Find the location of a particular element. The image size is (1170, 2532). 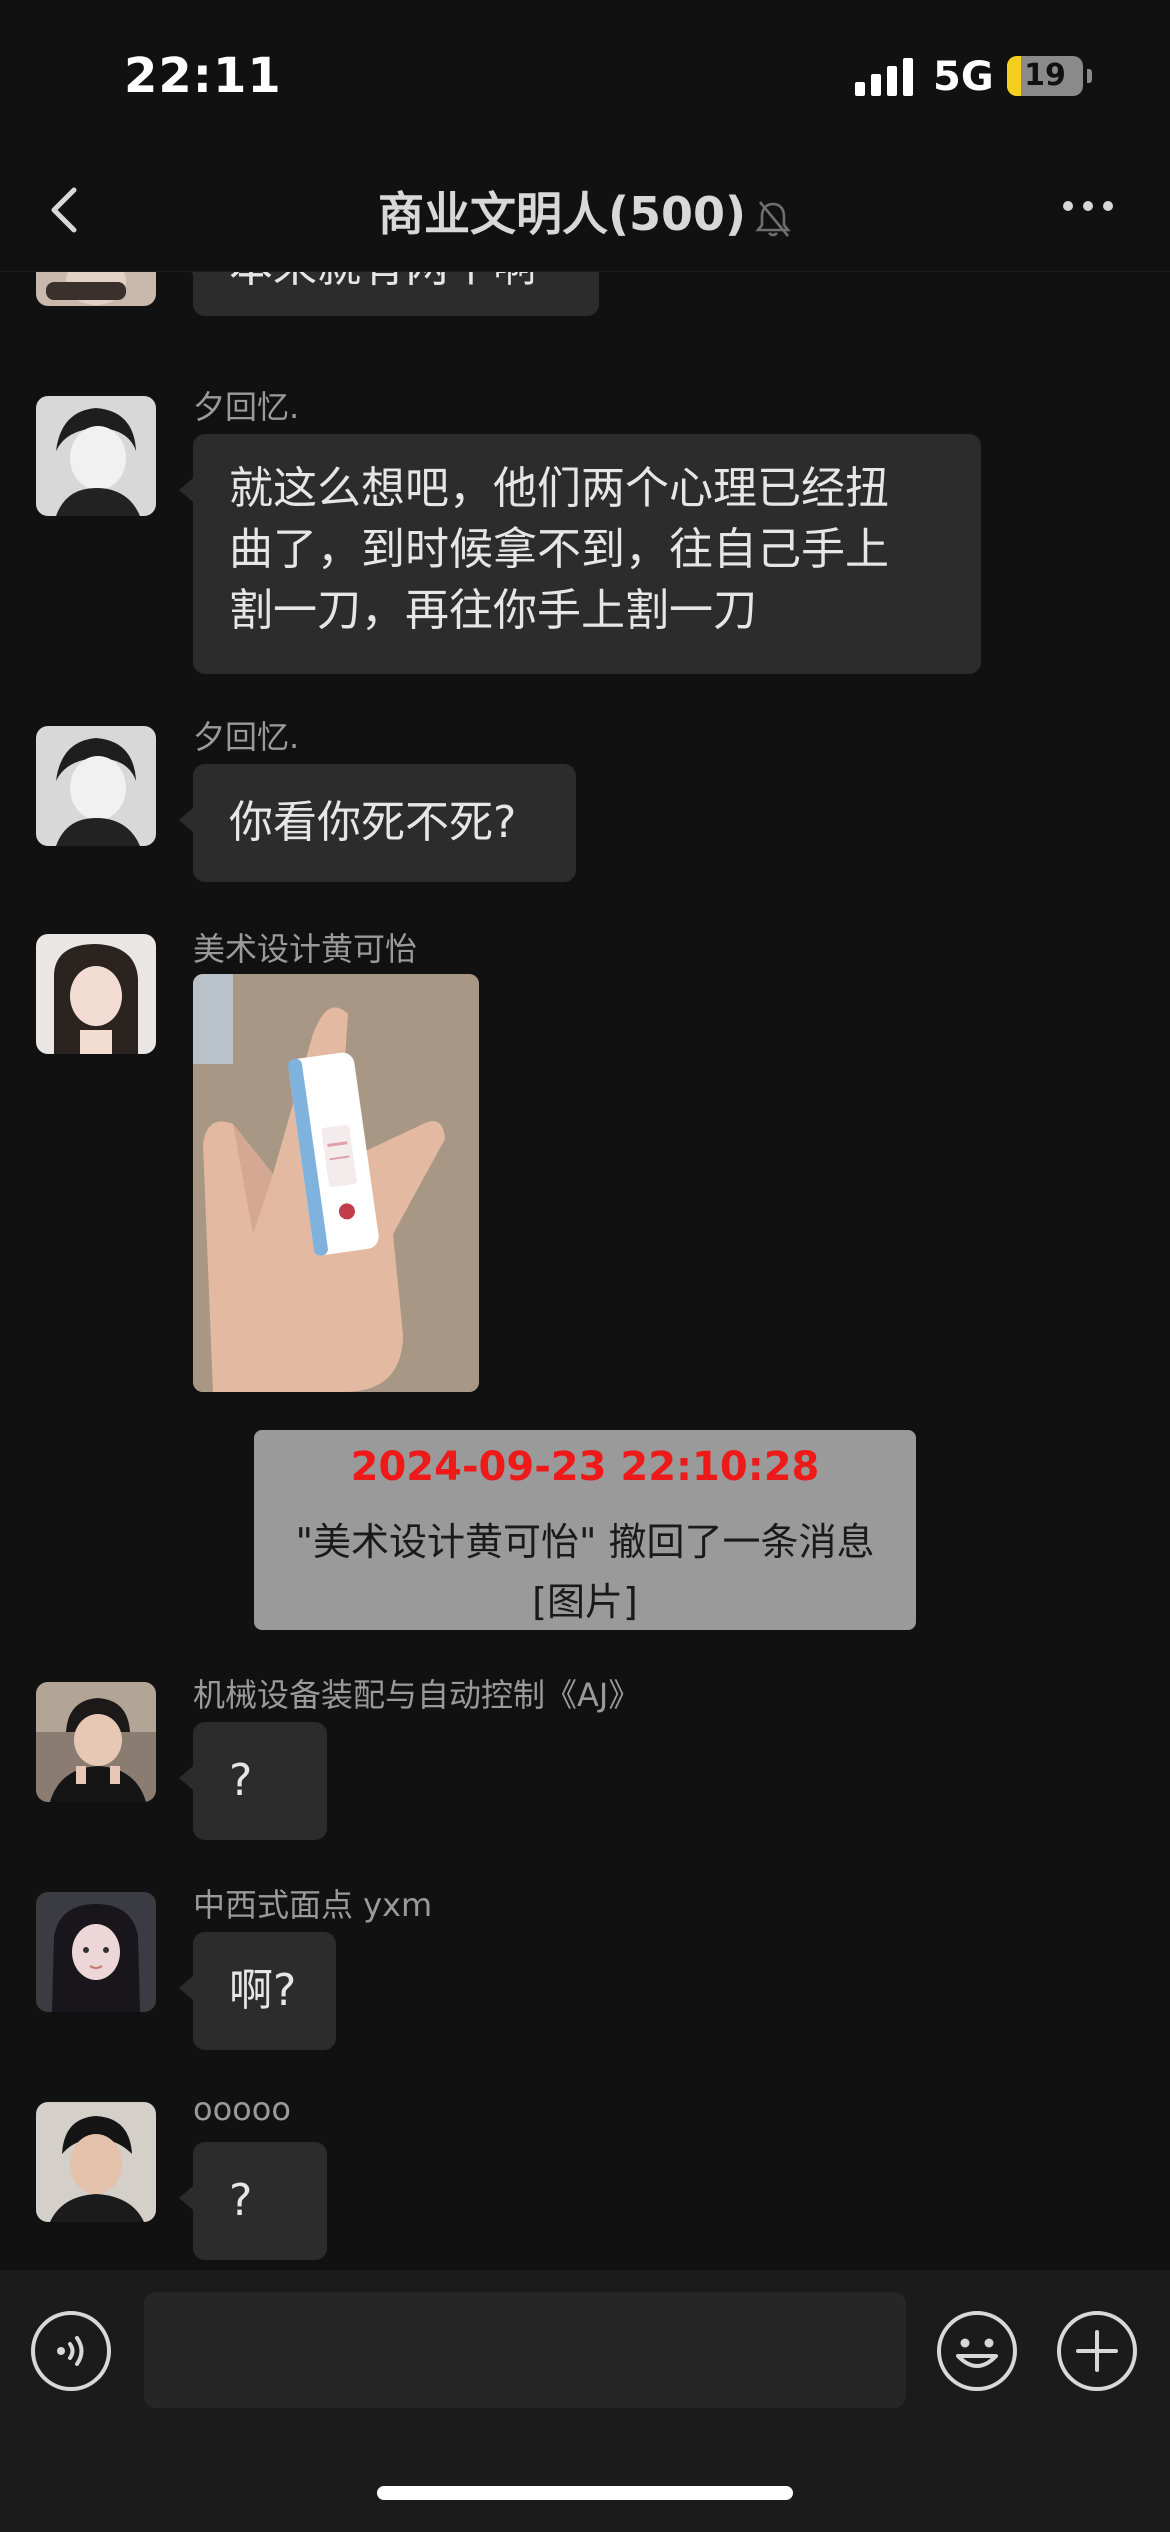

message-bubble: 你看你死不死? is located at coordinates (377, 823).